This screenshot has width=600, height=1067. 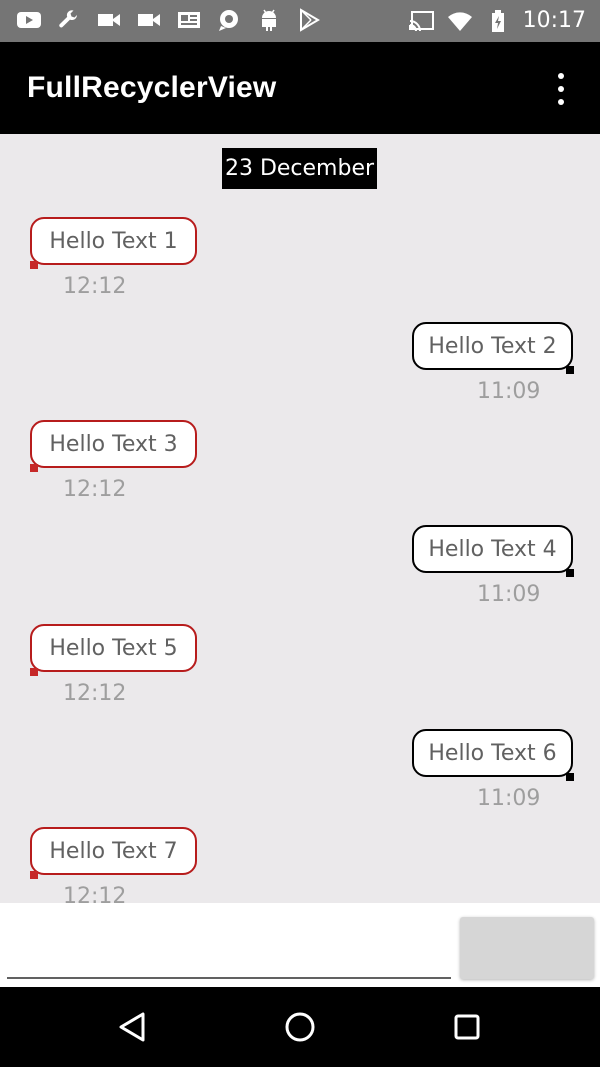 What do you see at coordinates (554, 20) in the screenshot?
I see `status-time: 10:17` at bounding box center [554, 20].